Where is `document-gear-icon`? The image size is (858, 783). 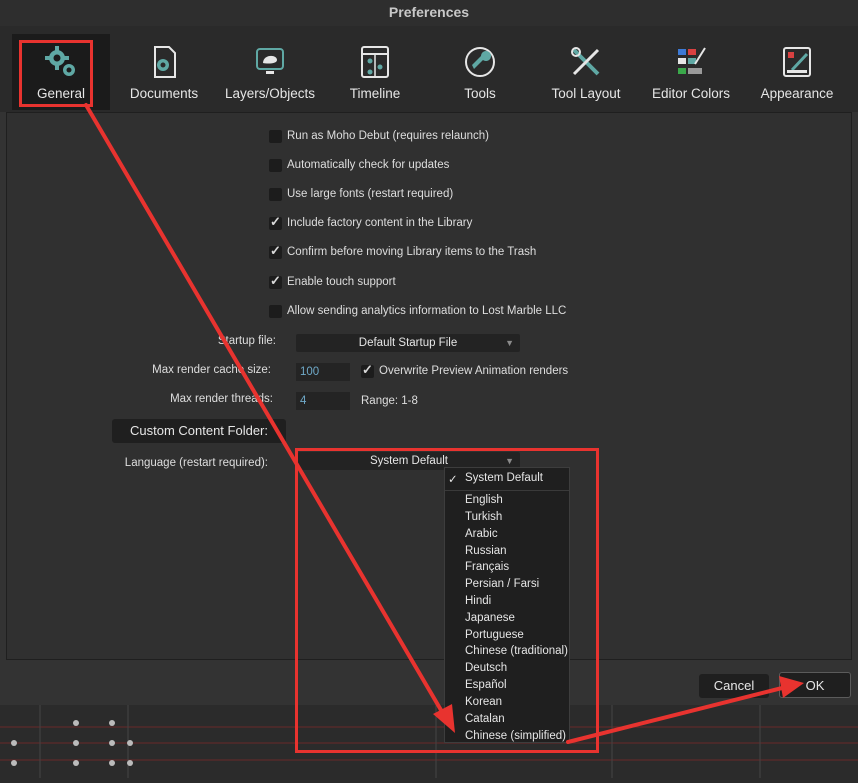
document-gear-icon is located at coordinates (165, 62).